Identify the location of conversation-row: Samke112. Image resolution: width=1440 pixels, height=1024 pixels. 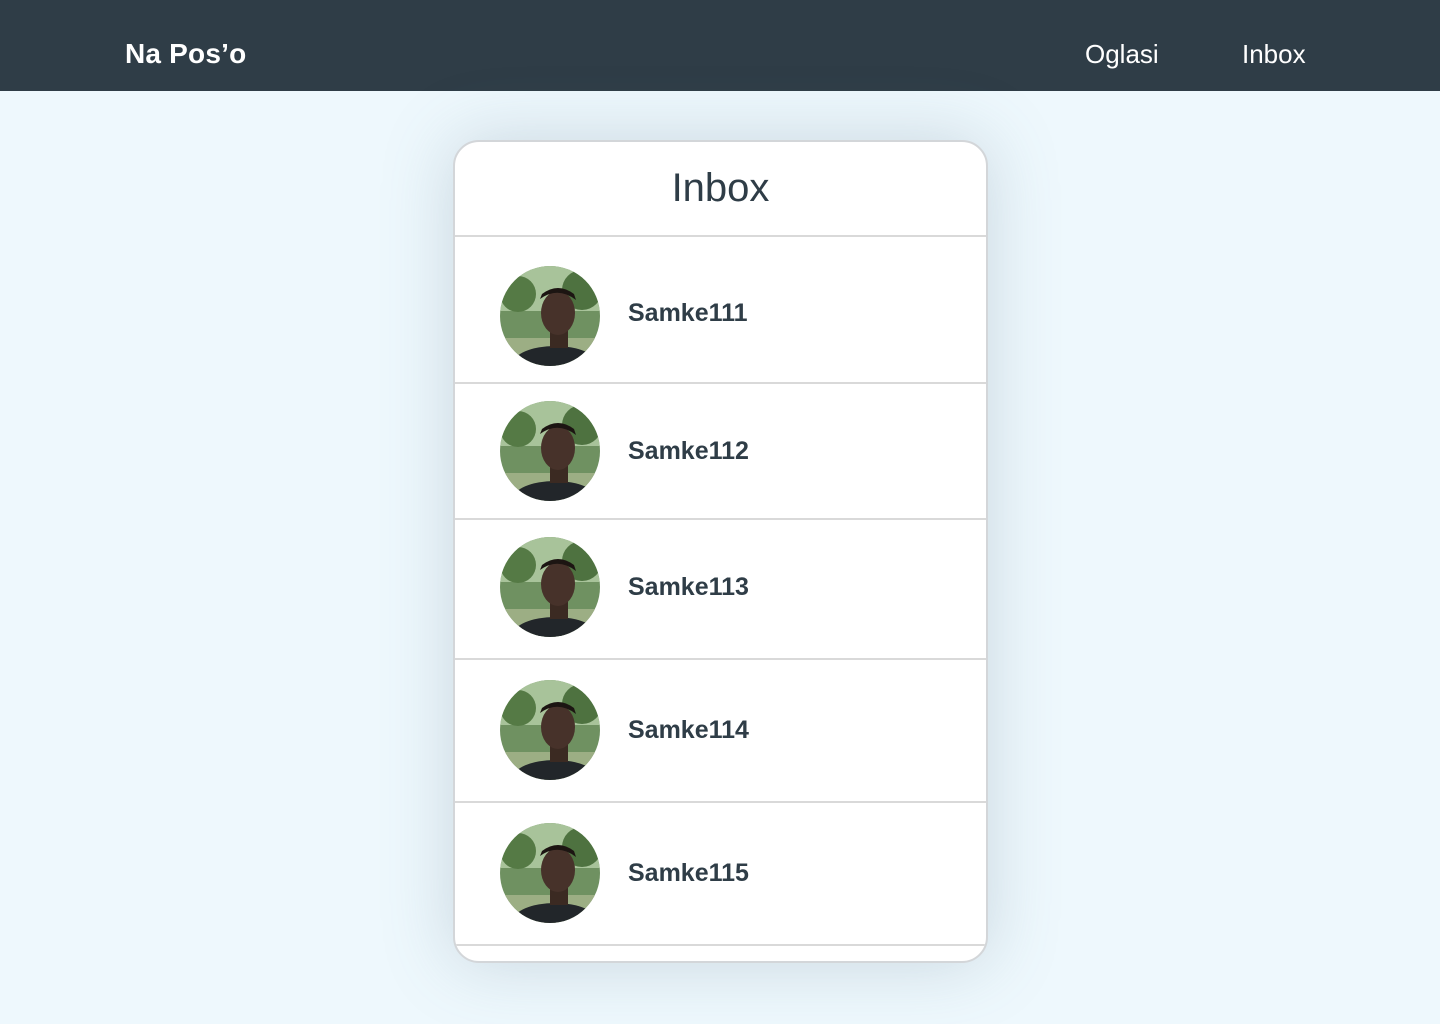
(720, 452).